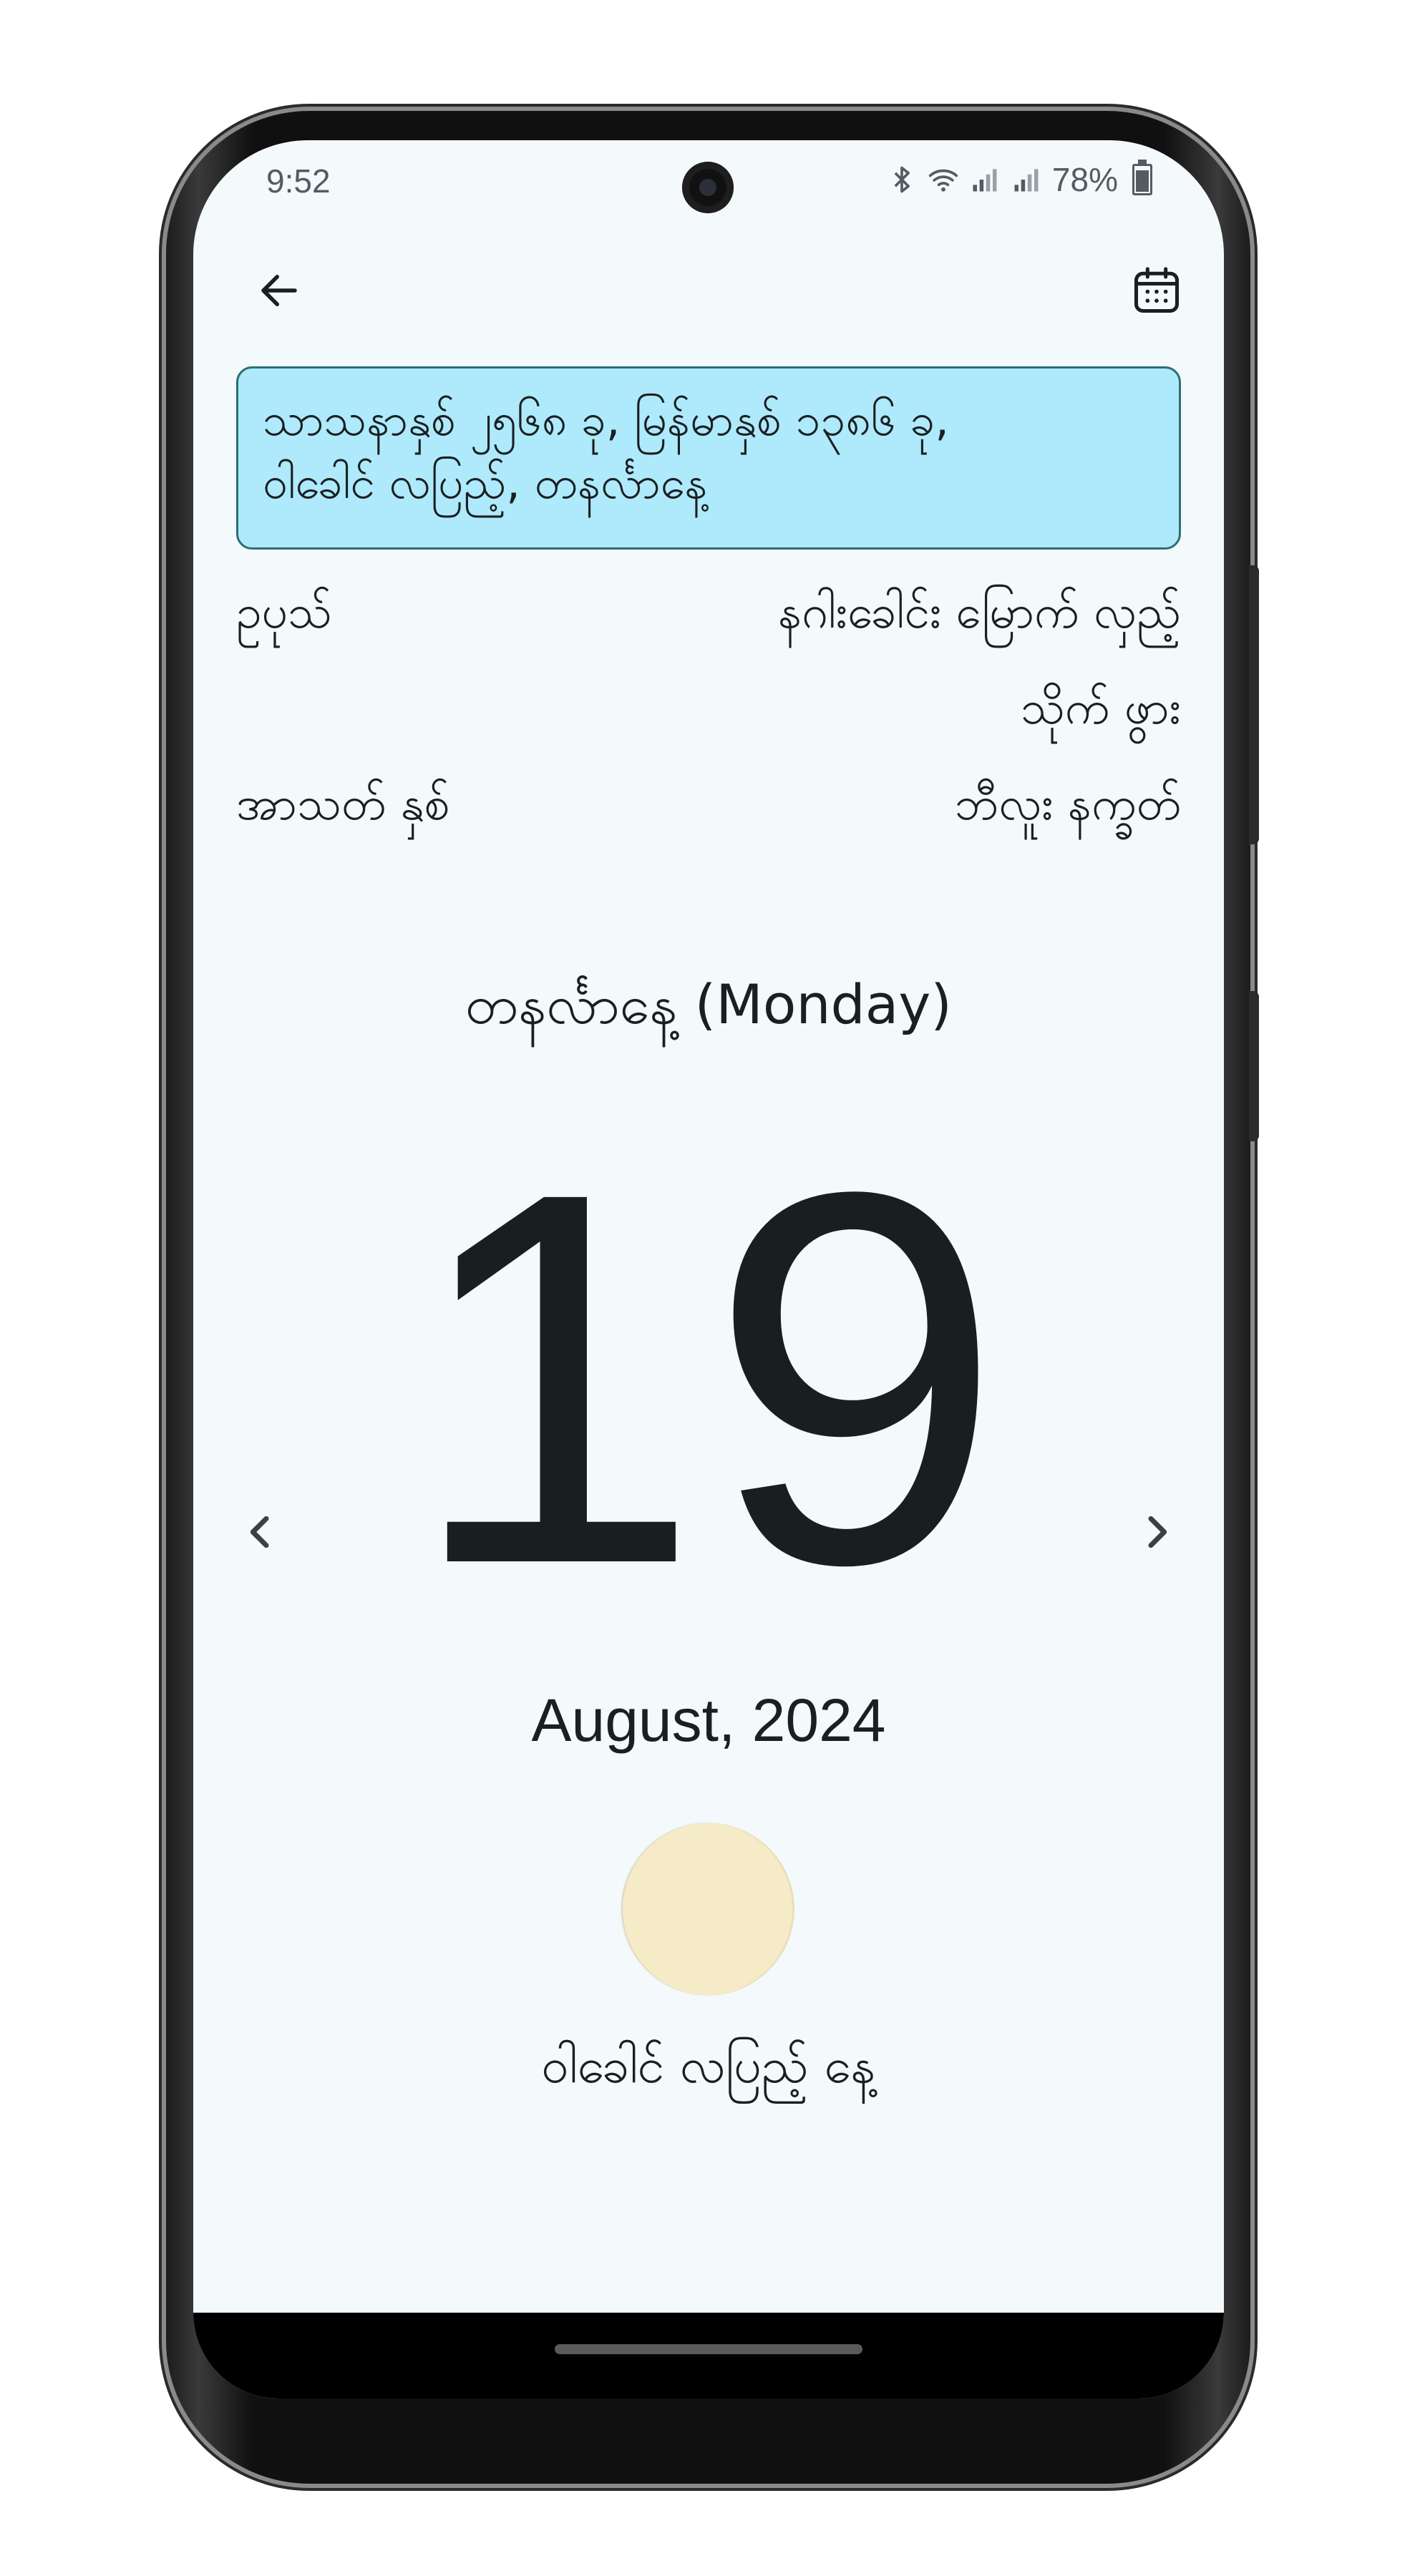 Image resolution: width=1415 pixels, height=2576 pixels. I want to click on back-button, so click(279, 290).